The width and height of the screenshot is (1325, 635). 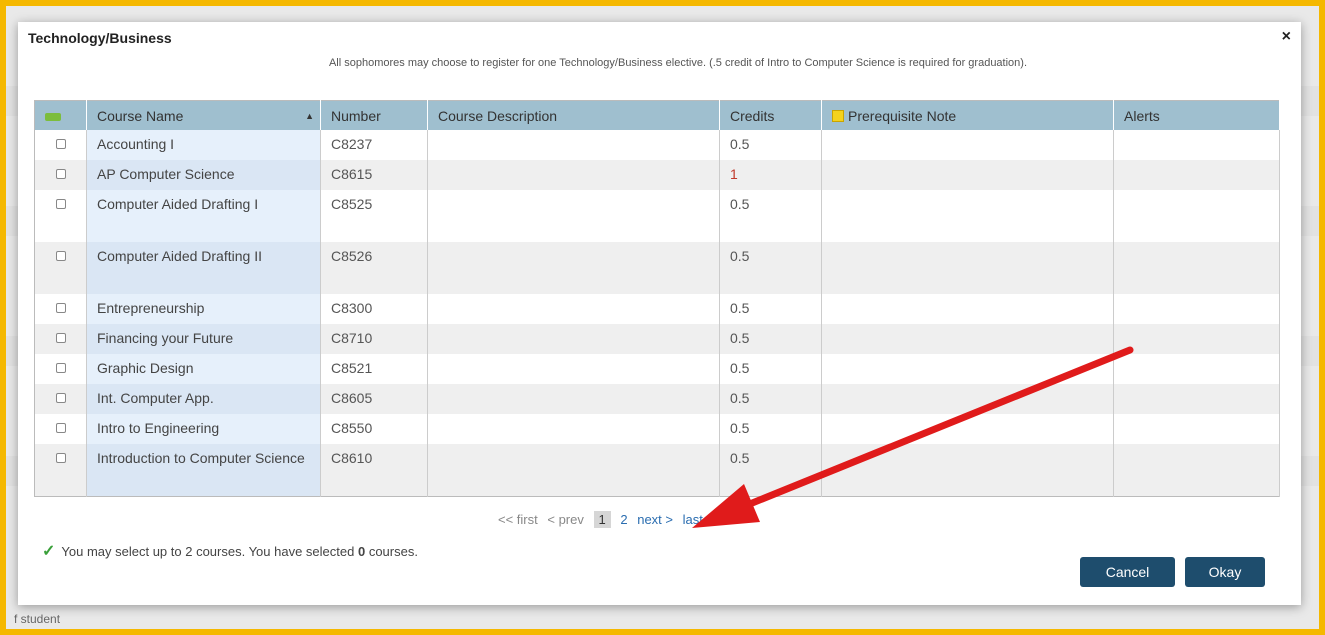 I want to click on pager-last-link: last >>, so click(x=702, y=519).